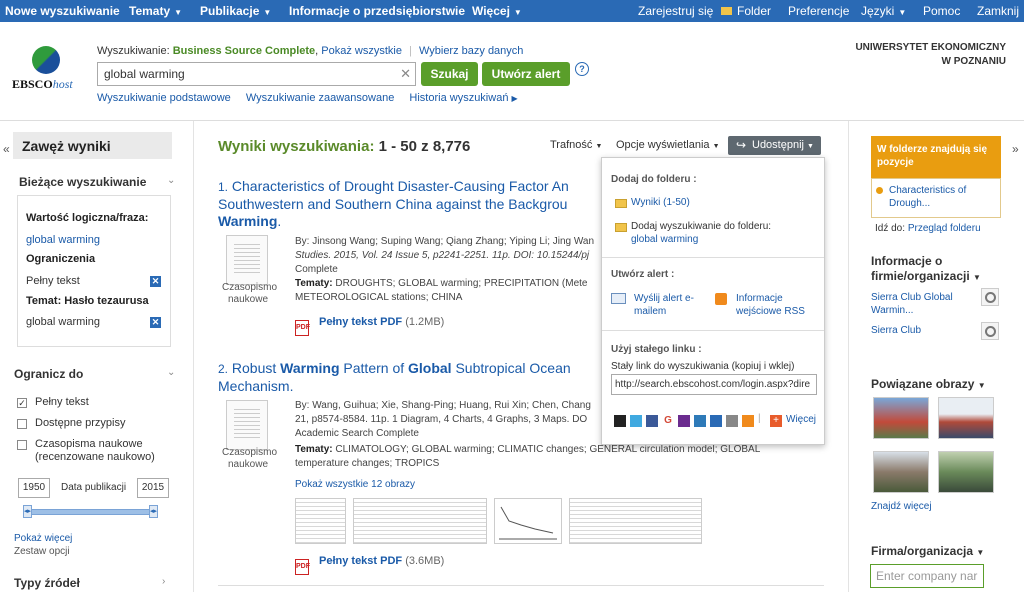 This screenshot has height=592, width=1024. I want to click on references-label: Dostępne przypisy, so click(80, 423).